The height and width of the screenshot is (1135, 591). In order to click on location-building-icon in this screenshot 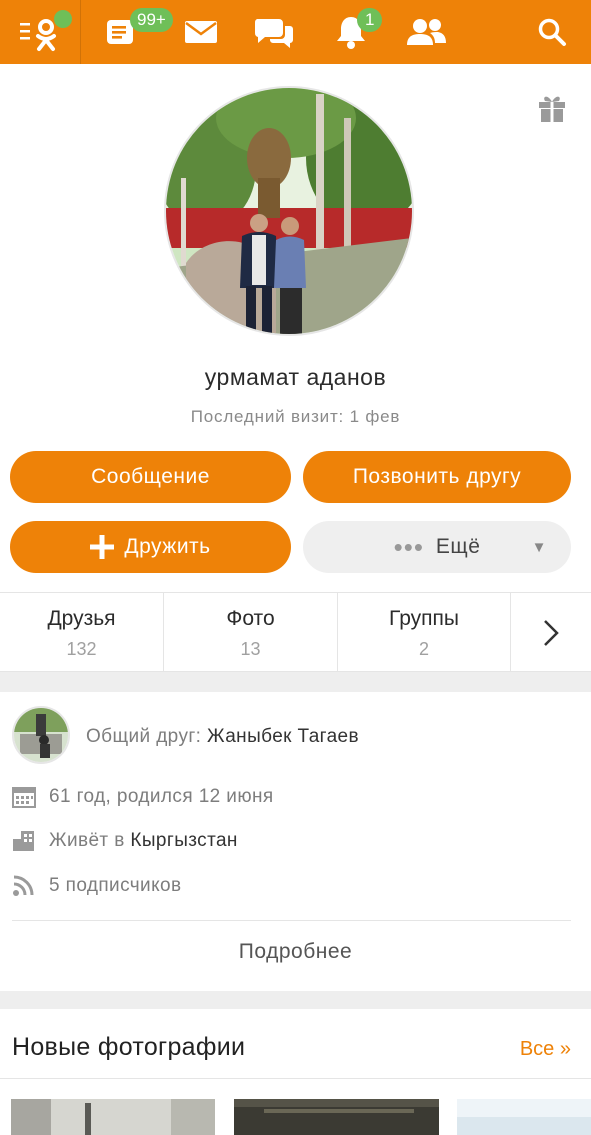, I will do `click(24, 843)`.